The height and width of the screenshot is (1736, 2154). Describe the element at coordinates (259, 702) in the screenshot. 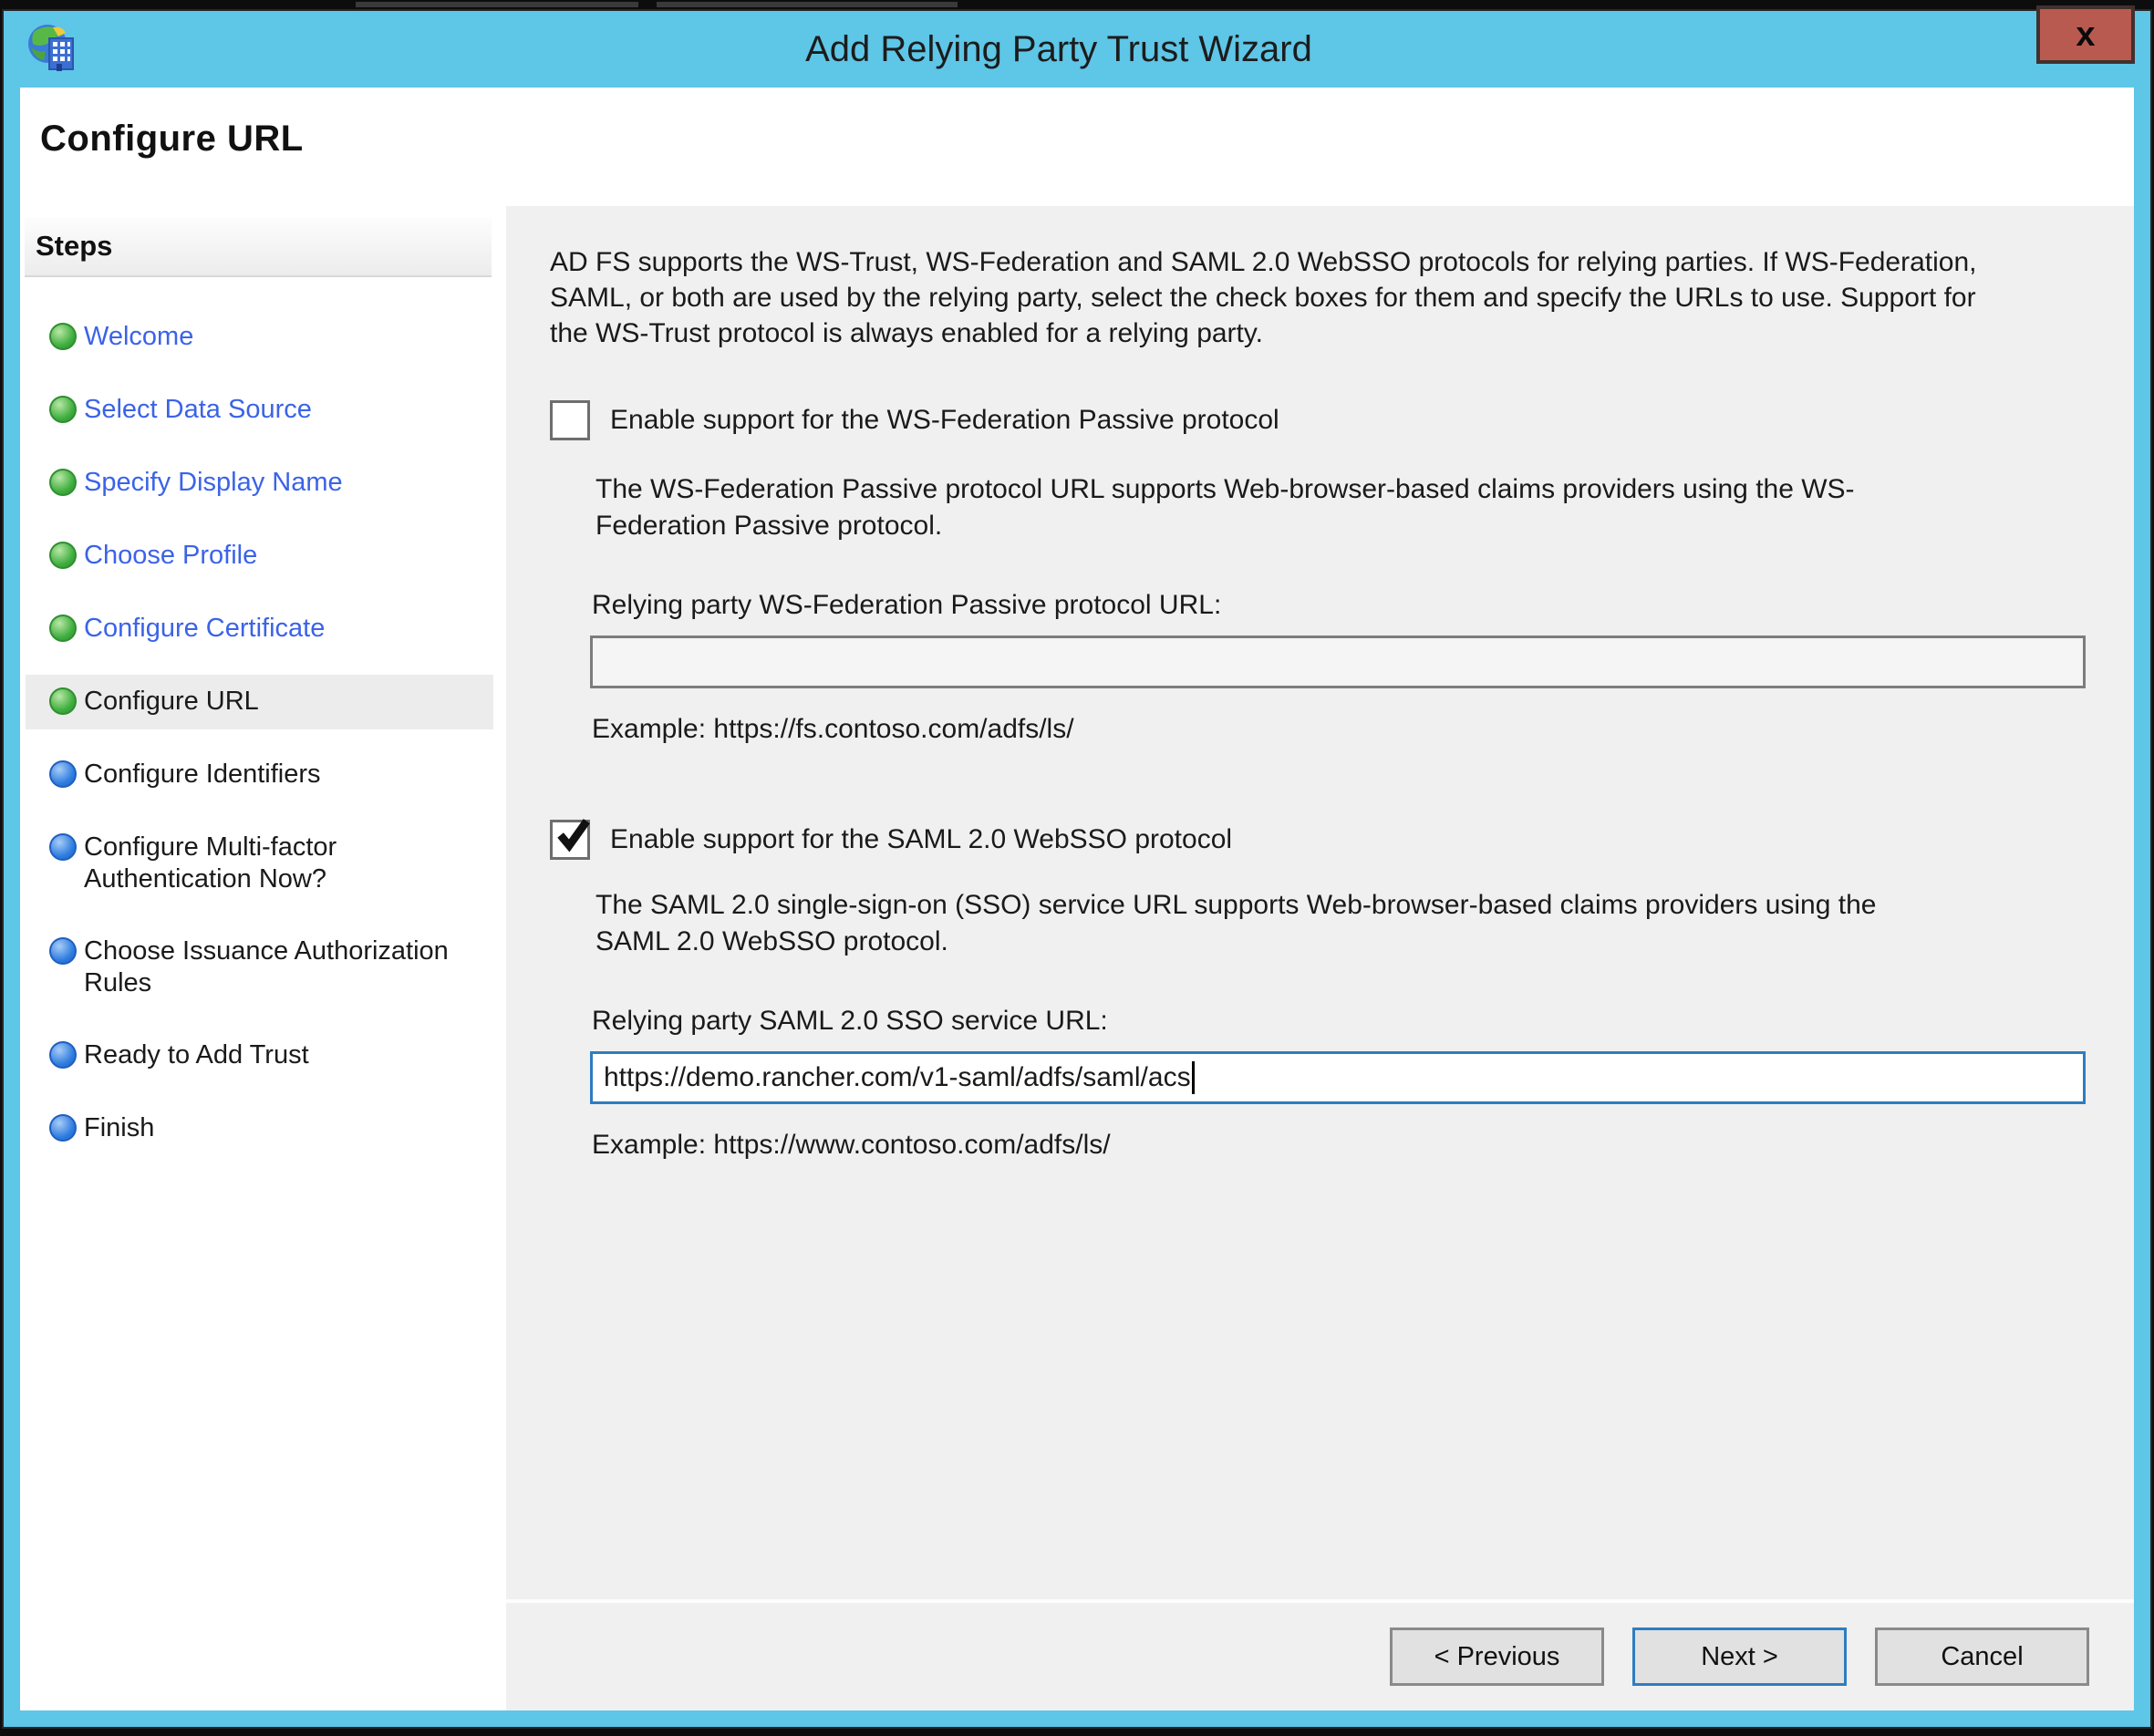

I see `sidebar-step: Configure URL` at that location.